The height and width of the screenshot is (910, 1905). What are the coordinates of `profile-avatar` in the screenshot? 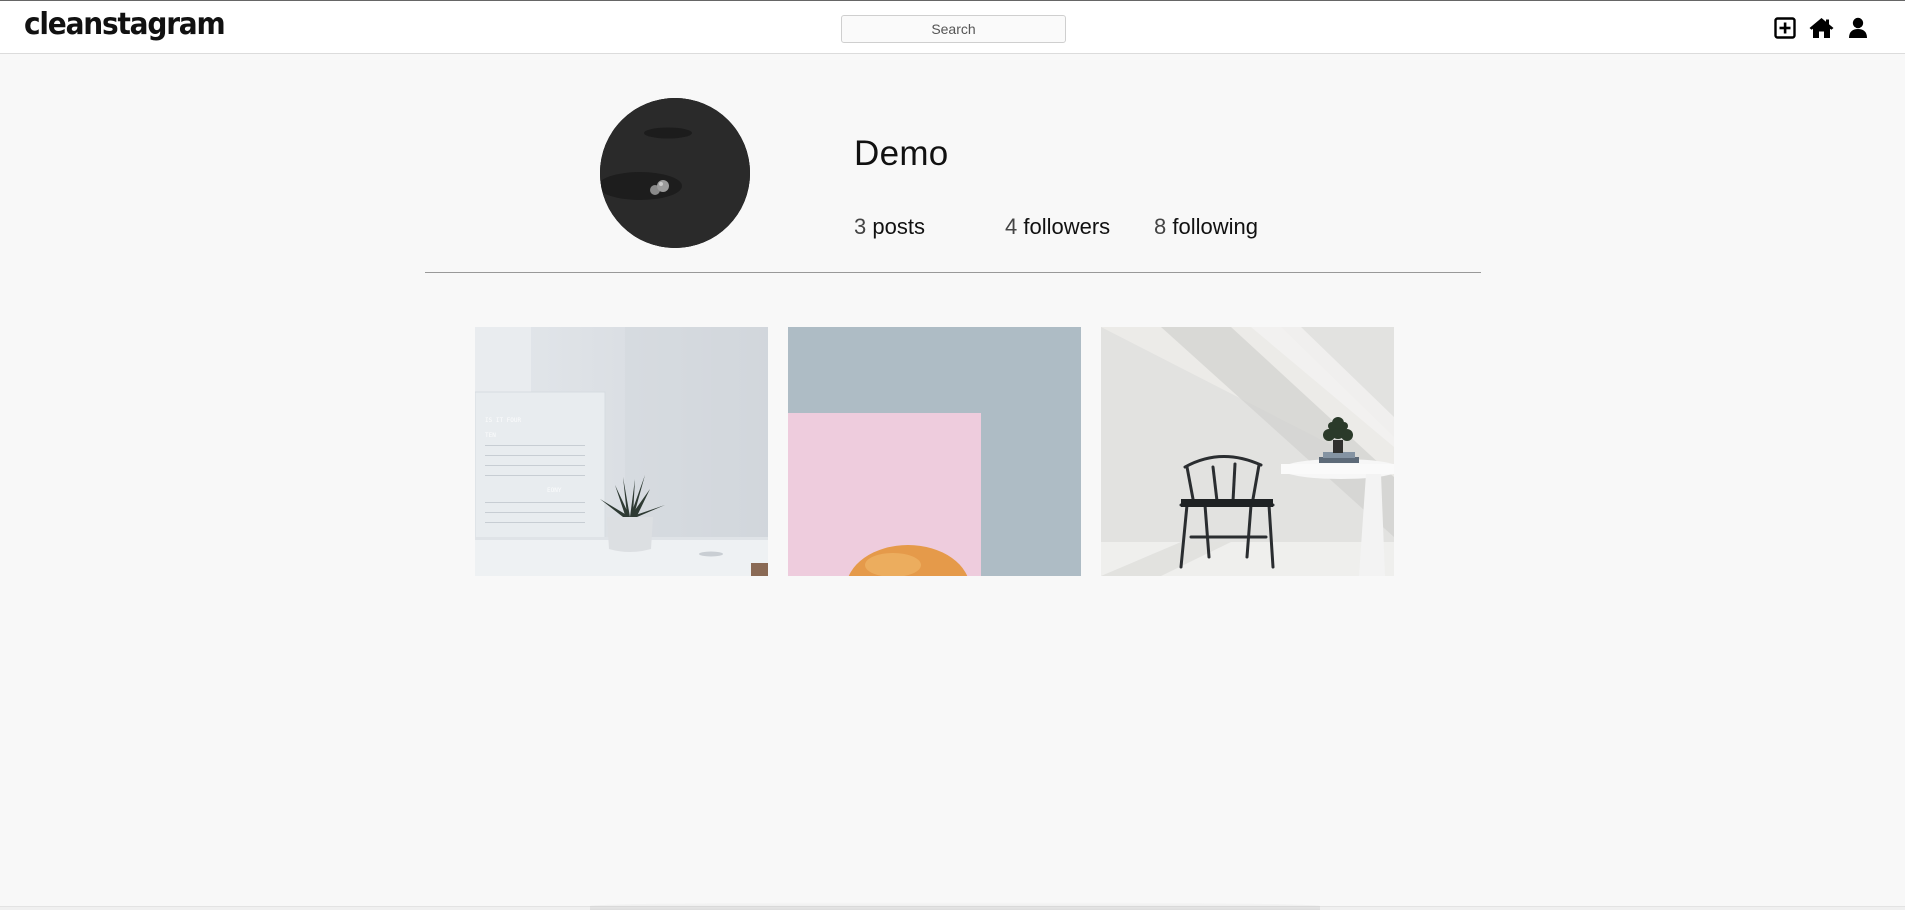 It's located at (675, 173).